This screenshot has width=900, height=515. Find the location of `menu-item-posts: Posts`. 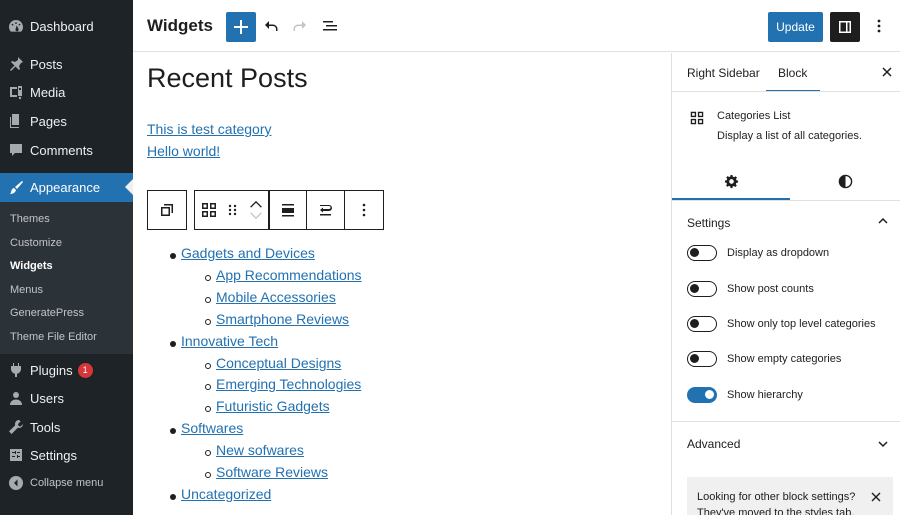

menu-item-posts: Posts is located at coordinates (66, 64).